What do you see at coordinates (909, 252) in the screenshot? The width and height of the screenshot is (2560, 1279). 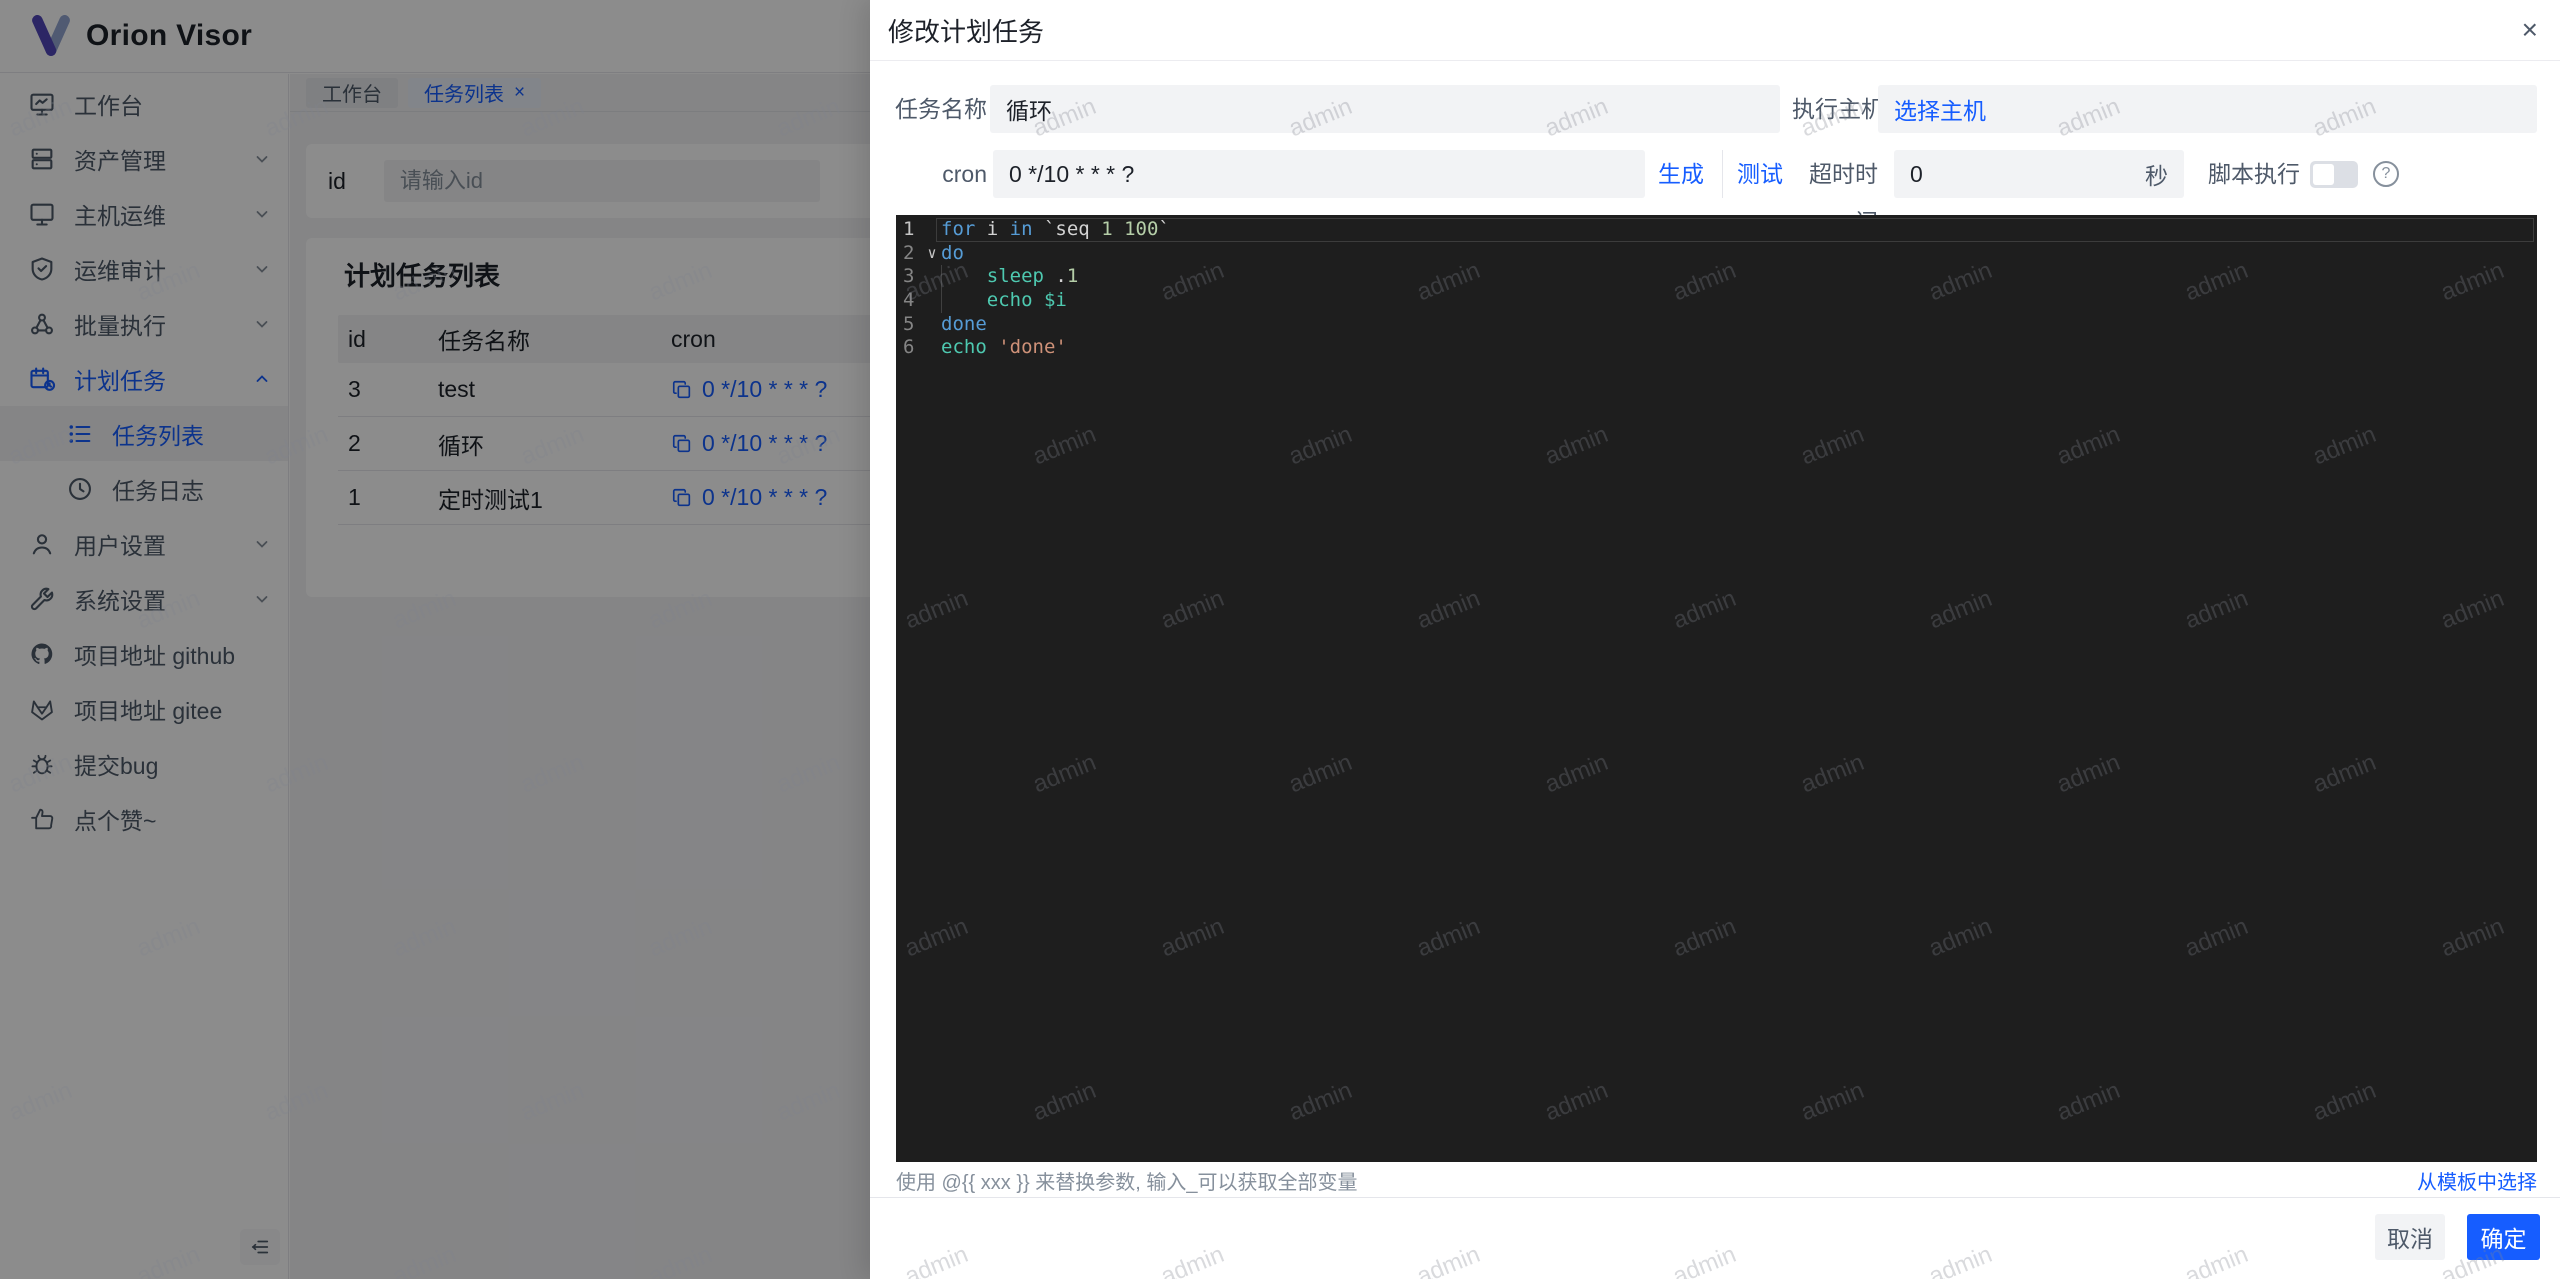 I see `line-number: 2` at bounding box center [909, 252].